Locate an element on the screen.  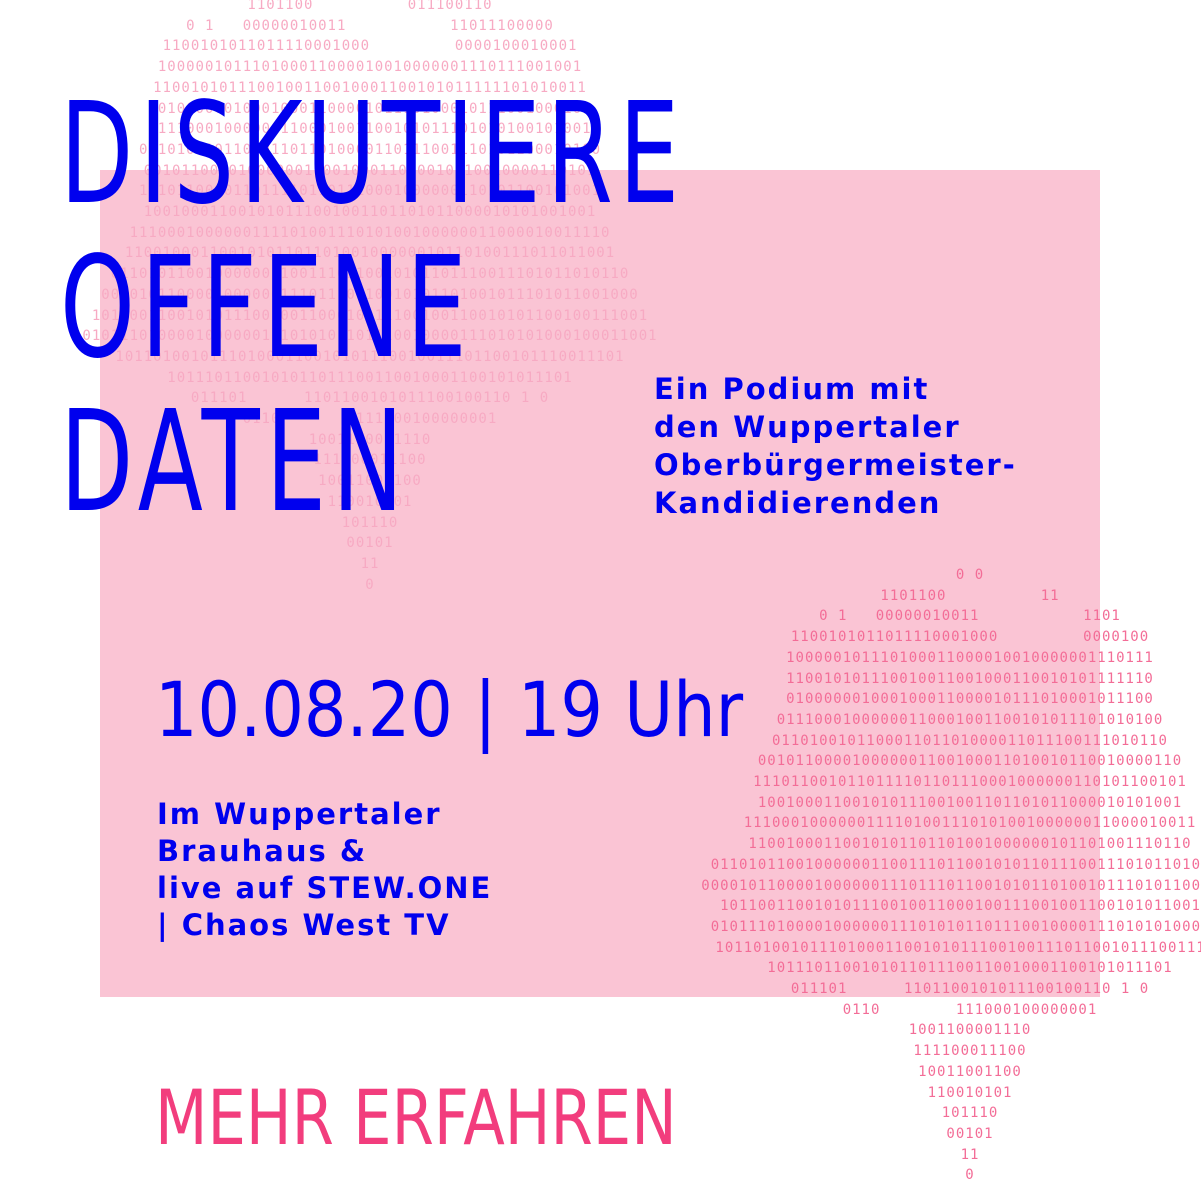
event-datetime: 10.08.20 | 19 Uhr is located at coordinates (449, 709).